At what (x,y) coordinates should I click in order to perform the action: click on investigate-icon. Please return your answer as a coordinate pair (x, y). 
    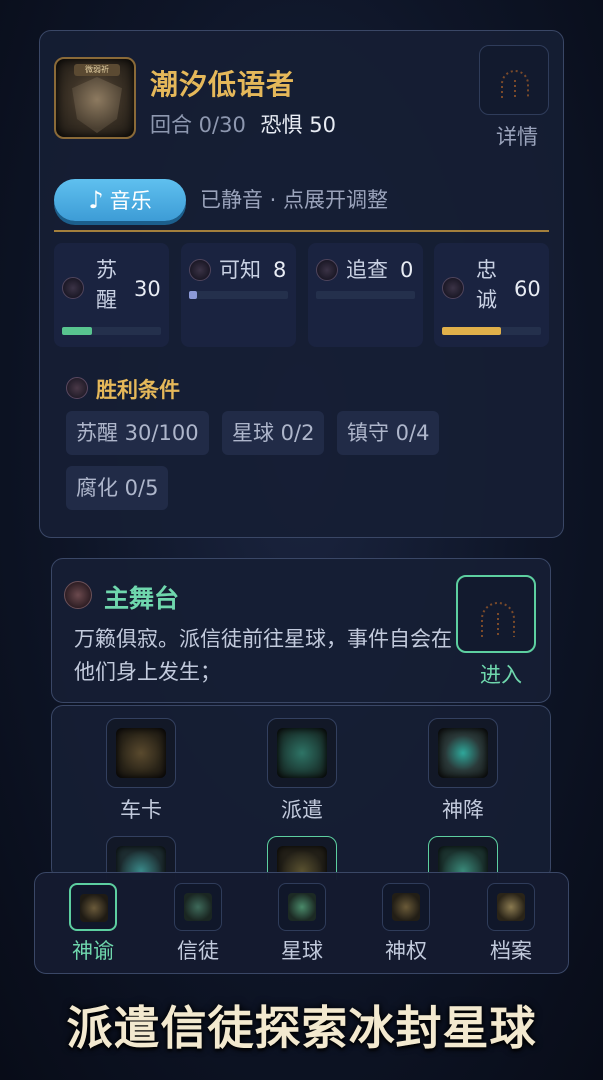
    Looking at the image, I should click on (327, 270).